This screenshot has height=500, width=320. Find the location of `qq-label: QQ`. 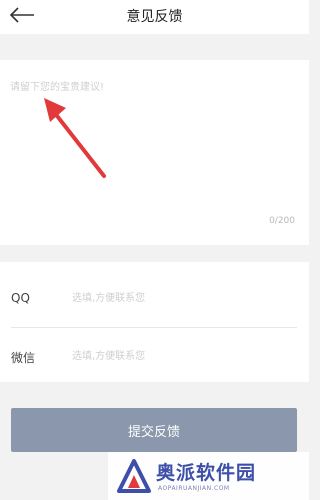

qq-label: QQ is located at coordinates (20, 298).